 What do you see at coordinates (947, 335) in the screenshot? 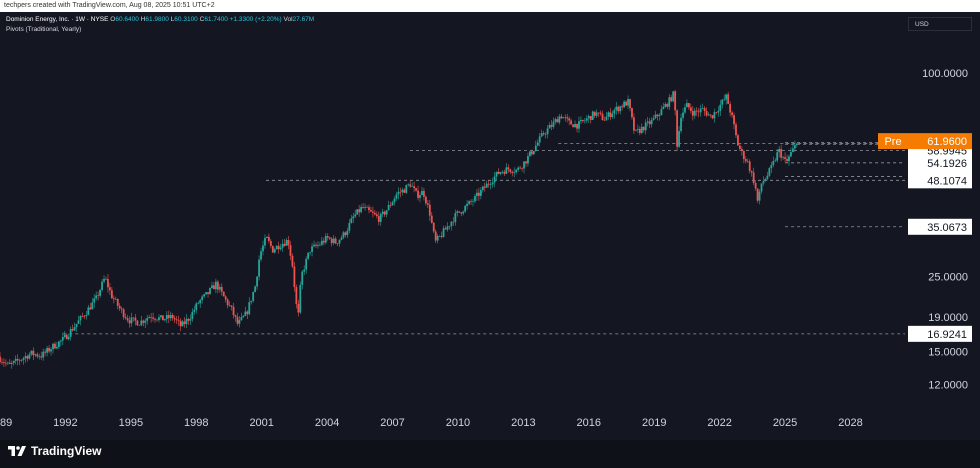
I see `price-label: 16.9241` at bounding box center [947, 335].